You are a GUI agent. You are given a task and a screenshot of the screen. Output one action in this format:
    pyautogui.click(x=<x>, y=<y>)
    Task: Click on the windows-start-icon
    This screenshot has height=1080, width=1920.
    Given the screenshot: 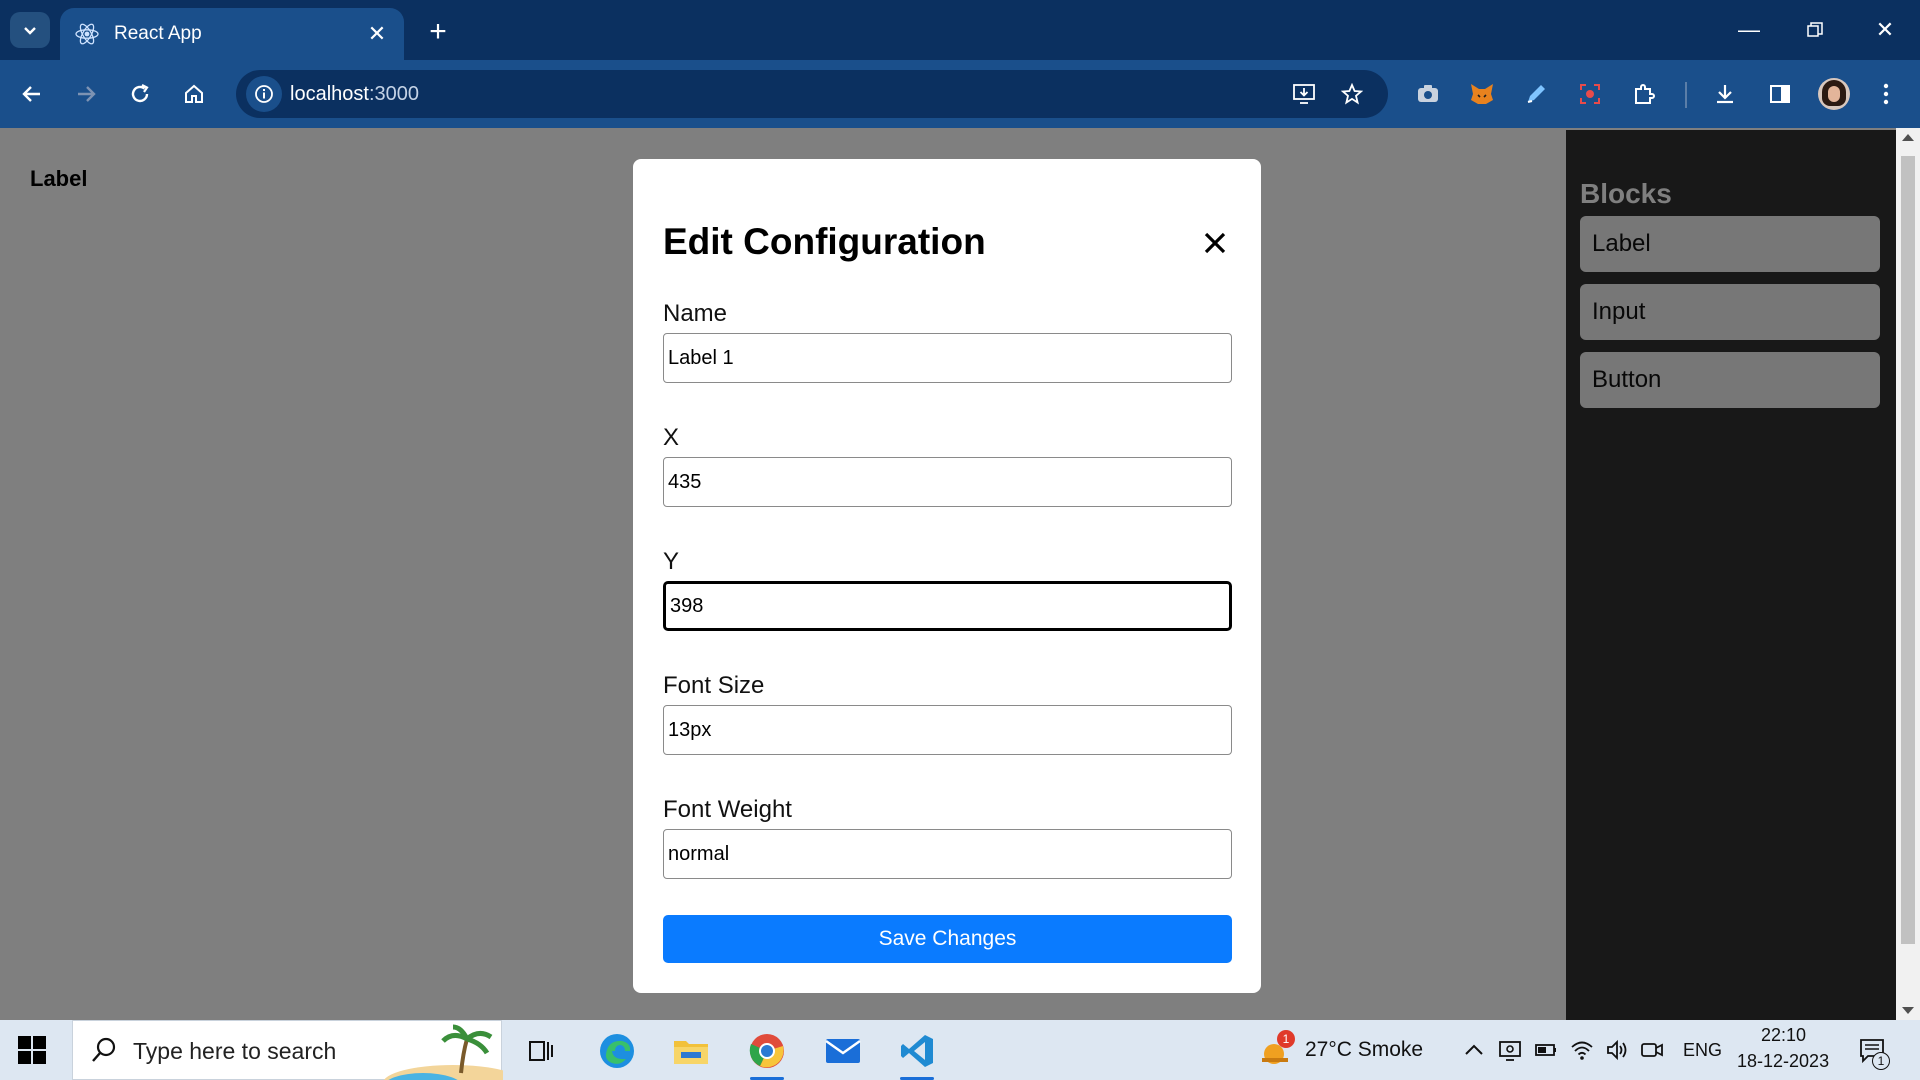 What is the action you would take?
    pyautogui.click(x=32, y=1050)
    